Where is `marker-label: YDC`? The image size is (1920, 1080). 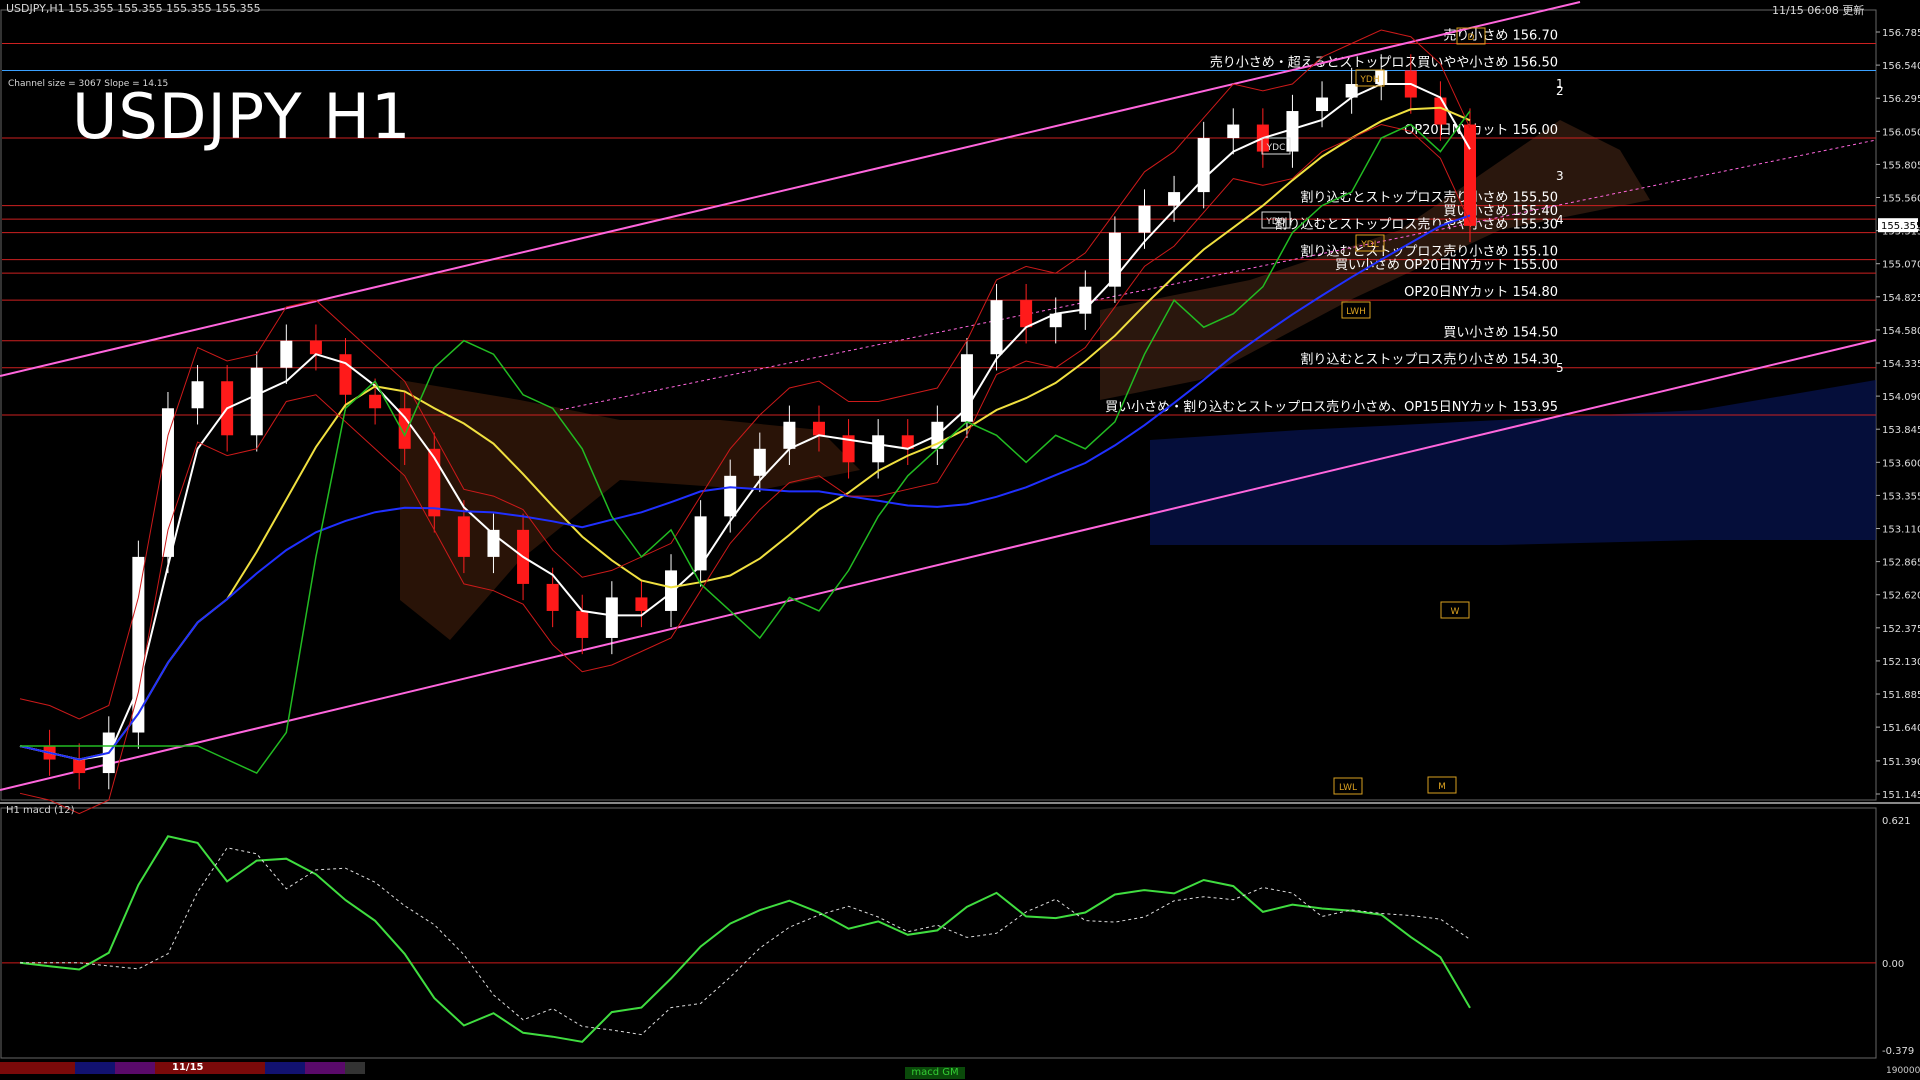
marker-label: YDC is located at coordinates (1276, 148).